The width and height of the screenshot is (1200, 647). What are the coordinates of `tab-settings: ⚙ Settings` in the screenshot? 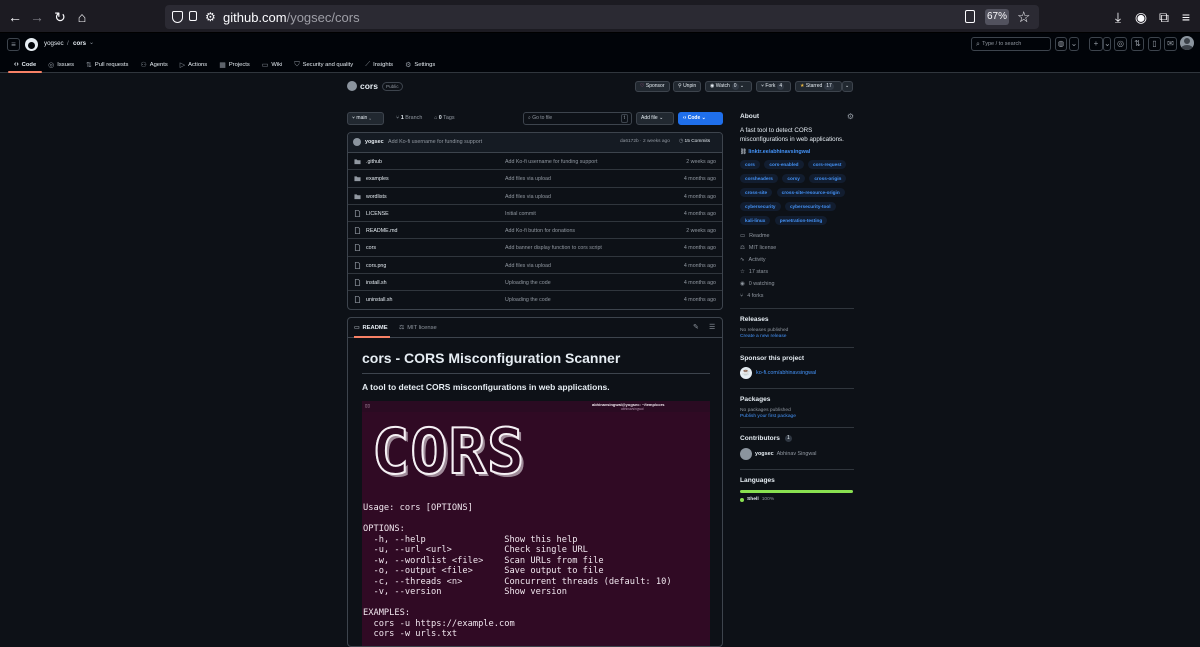 It's located at (420, 64).